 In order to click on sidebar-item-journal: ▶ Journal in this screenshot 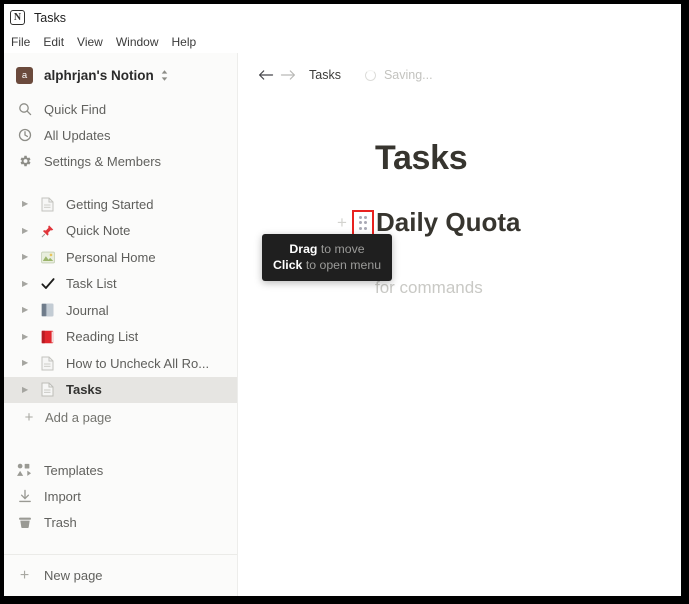, I will do `click(120, 310)`.